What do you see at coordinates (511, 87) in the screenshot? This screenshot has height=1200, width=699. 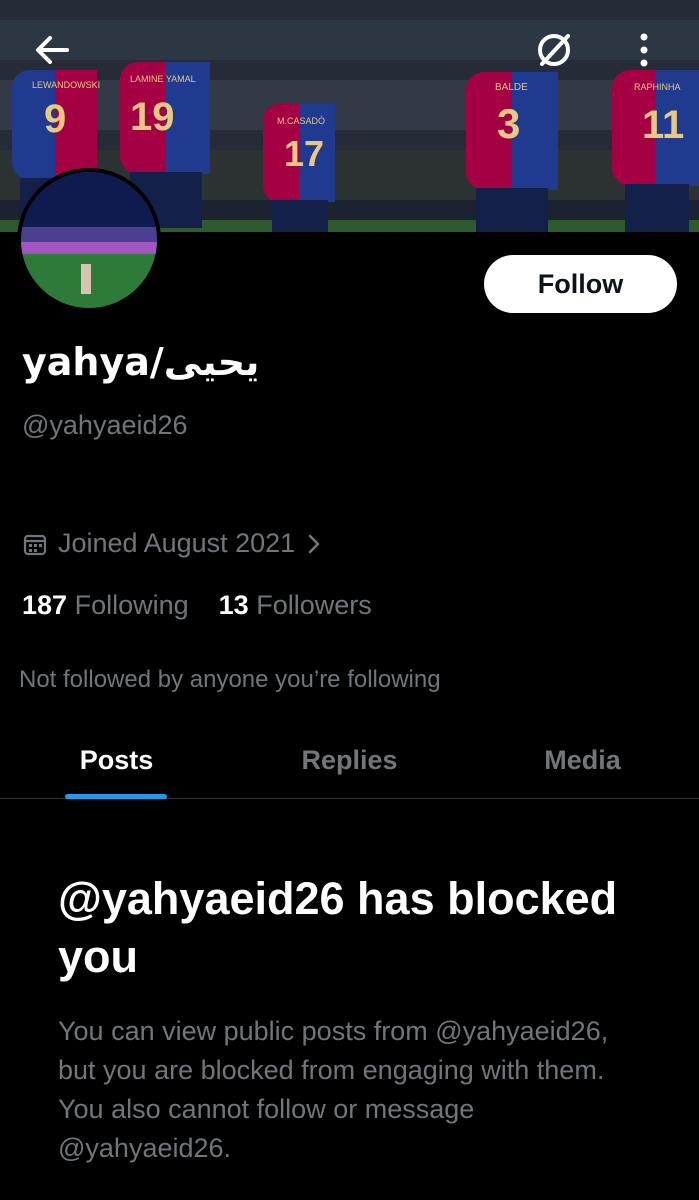 I see `banner-jersey-name: BALDE` at bounding box center [511, 87].